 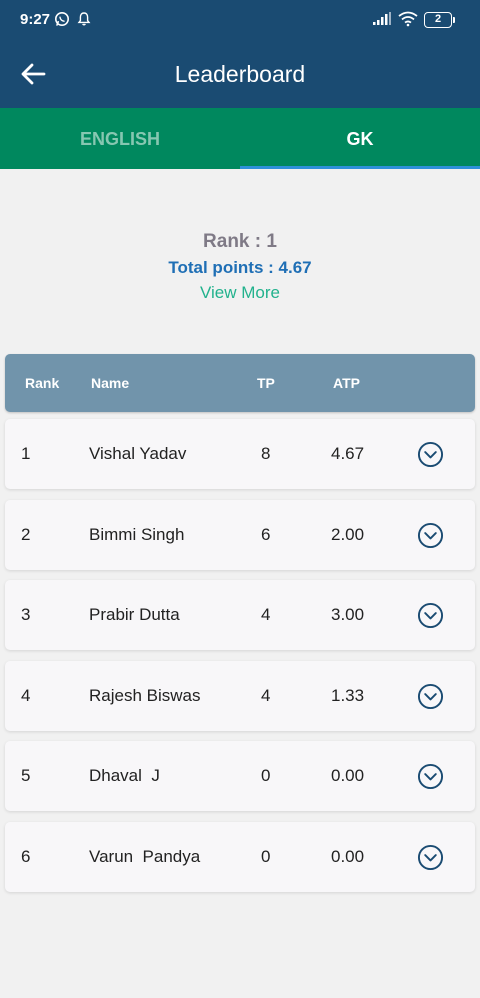 I want to click on tab-gk-label: GK, so click(x=360, y=139).